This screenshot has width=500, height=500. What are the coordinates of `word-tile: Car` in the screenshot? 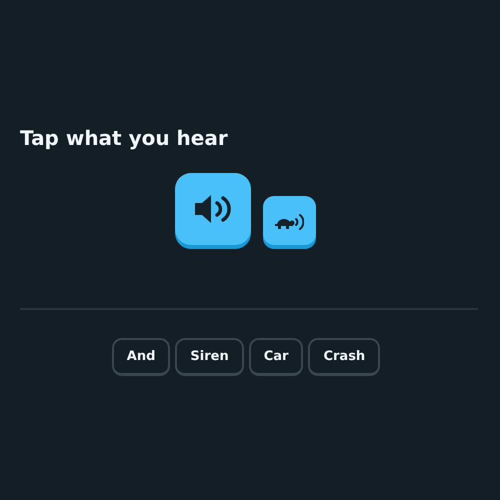 It's located at (276, 357).